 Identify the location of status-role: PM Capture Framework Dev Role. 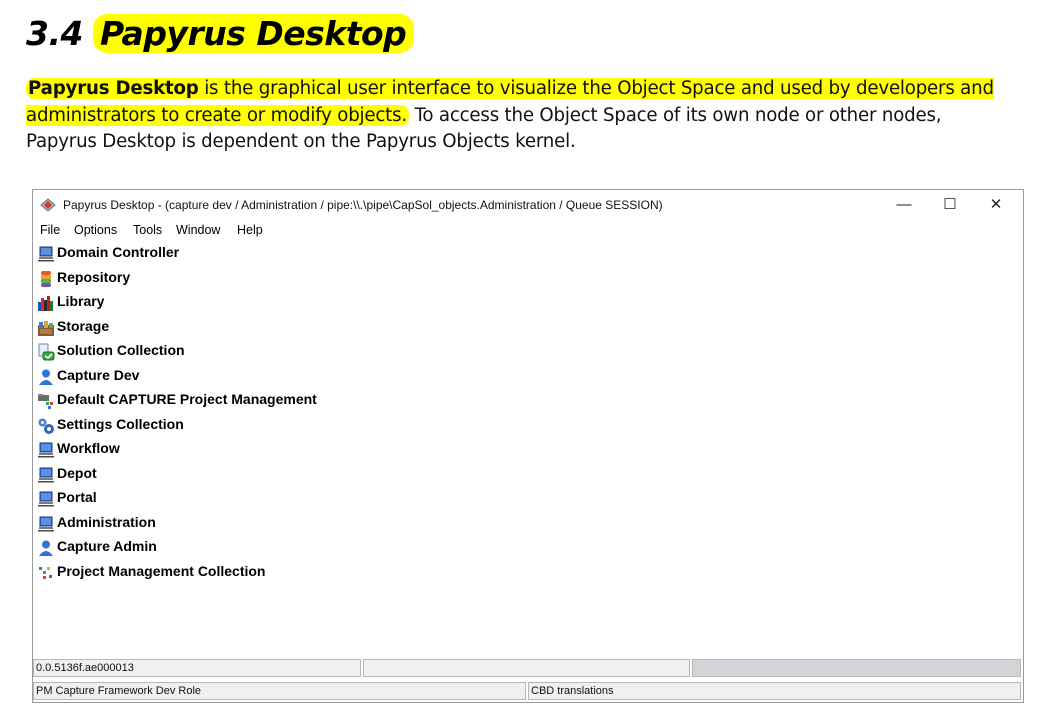
(279, 691).